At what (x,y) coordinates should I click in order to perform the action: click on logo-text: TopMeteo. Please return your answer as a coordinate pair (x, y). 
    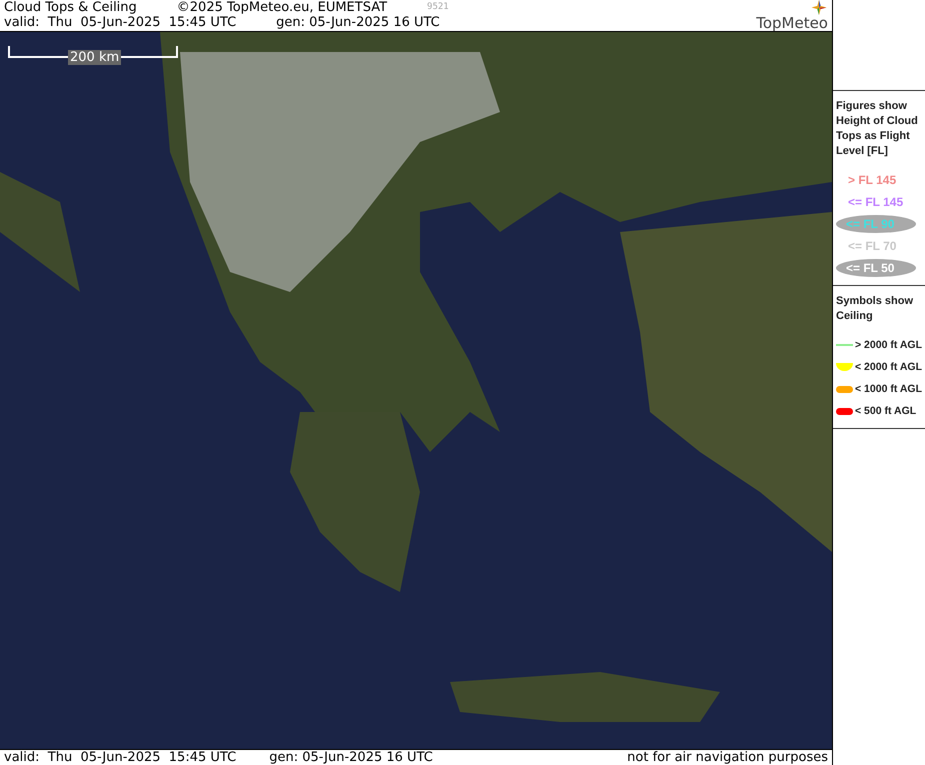
    Looking at the image, I should click on (792, 23).